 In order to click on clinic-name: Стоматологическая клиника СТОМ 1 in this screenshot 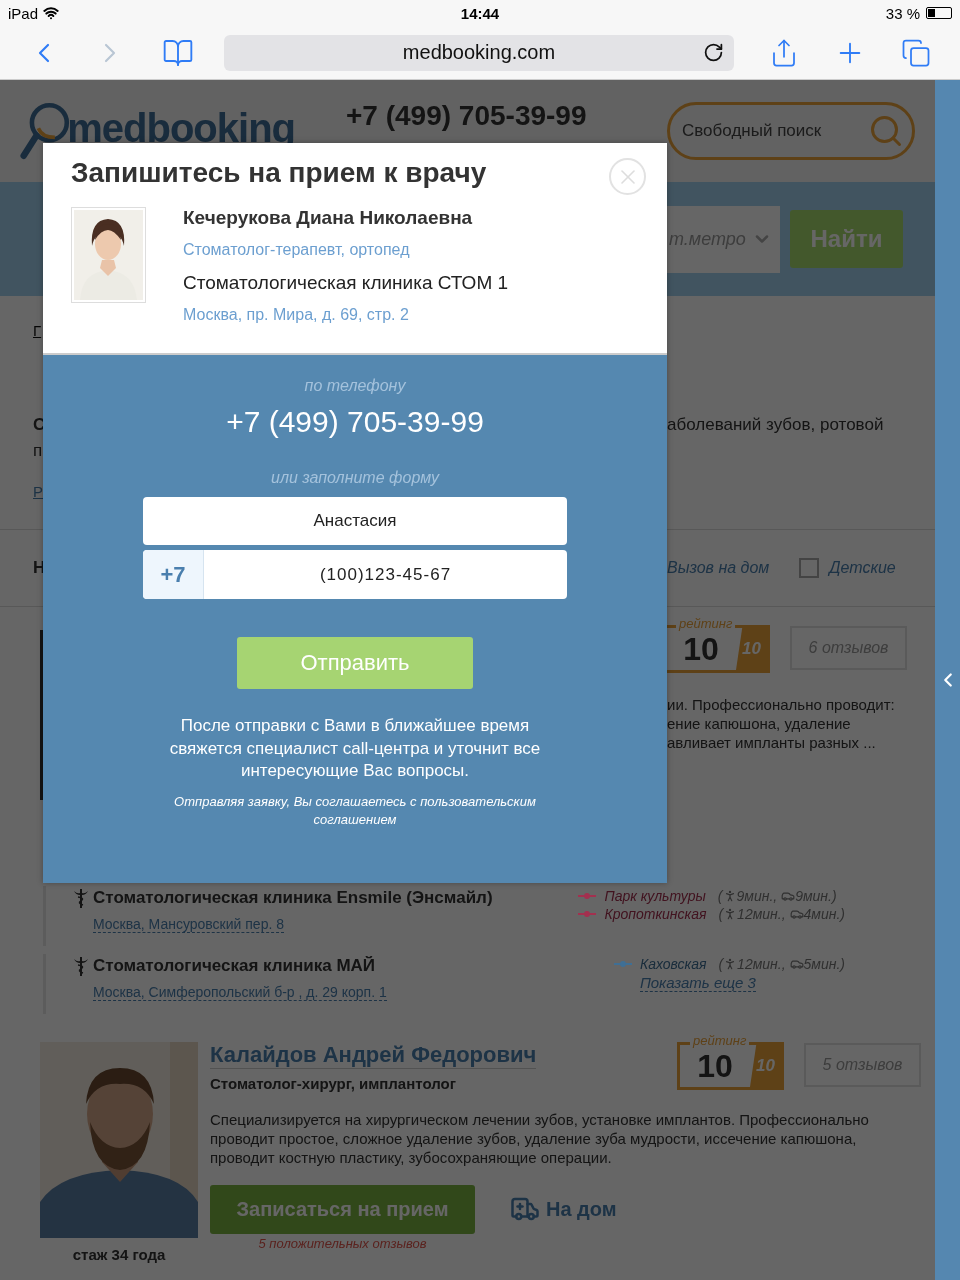, I will do `click(346, 283)`.